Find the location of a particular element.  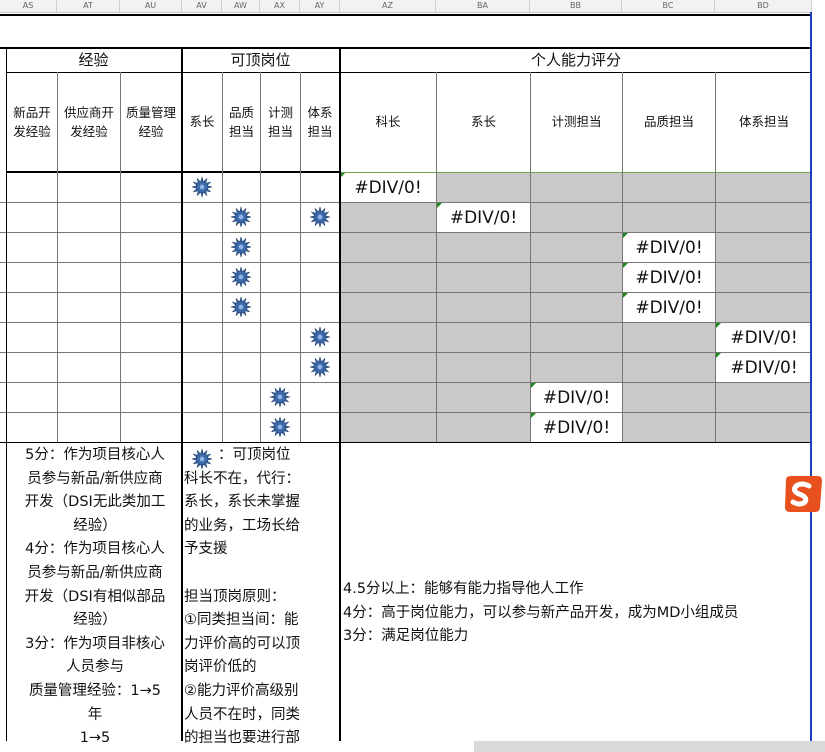

horizontal-scrollbar is located at coordinates (649, 746).